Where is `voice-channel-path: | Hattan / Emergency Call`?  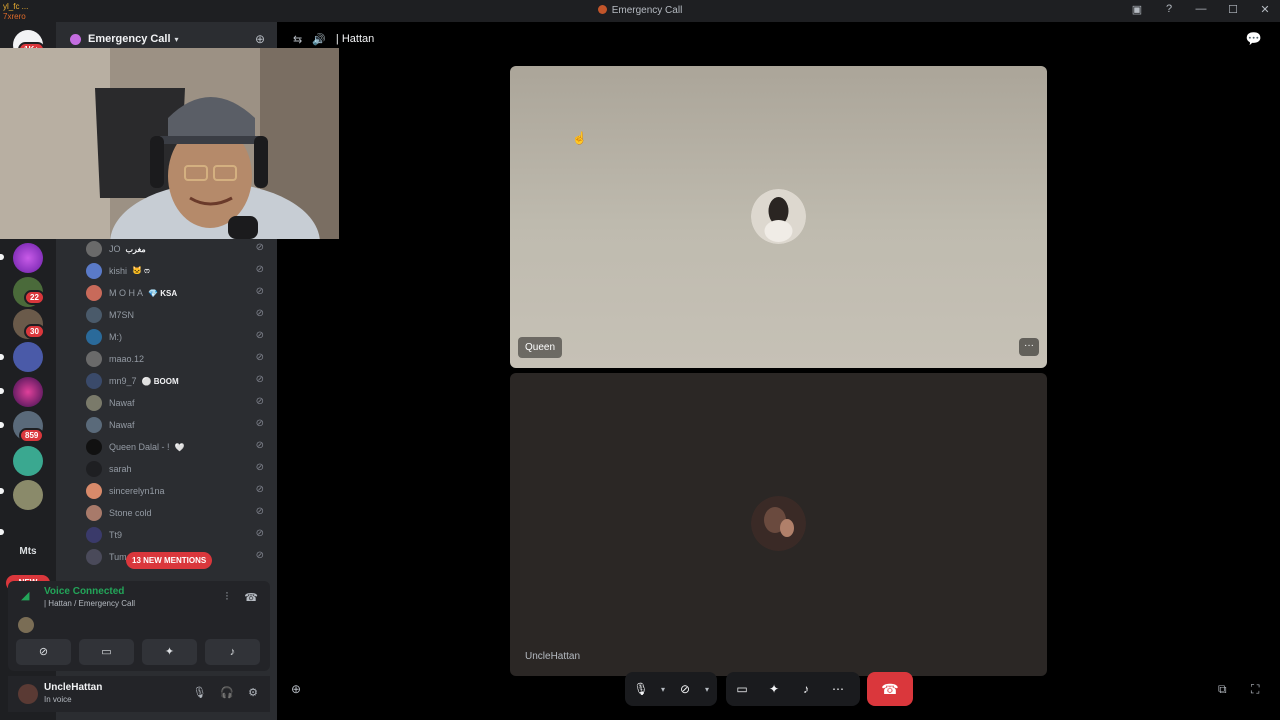
voice-channel-path: | Hattan / Emergency Call is located at coordinates (89, 603).